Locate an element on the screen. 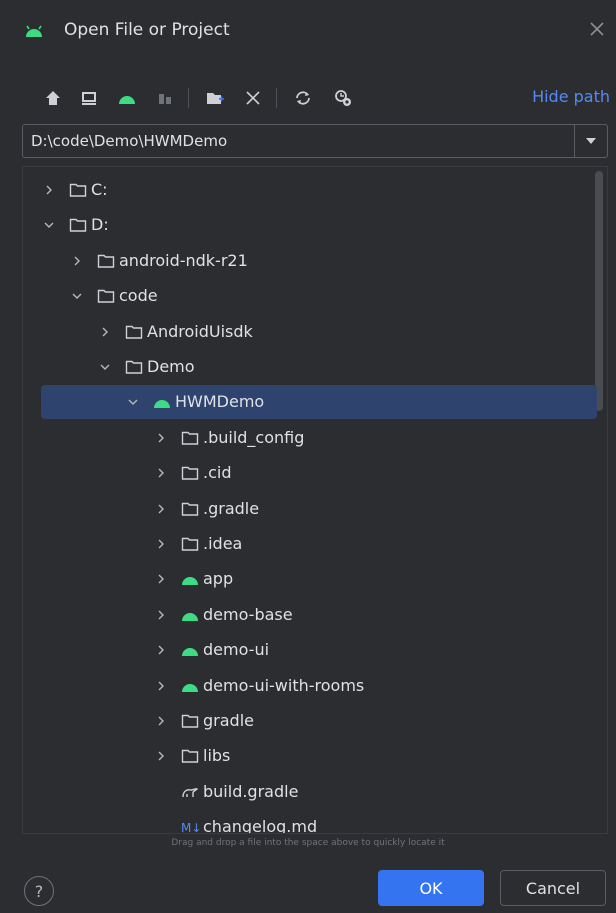 Image resolution: width=616 pixels, height=913 pixels. path-input is located at coordinates (298, 141).